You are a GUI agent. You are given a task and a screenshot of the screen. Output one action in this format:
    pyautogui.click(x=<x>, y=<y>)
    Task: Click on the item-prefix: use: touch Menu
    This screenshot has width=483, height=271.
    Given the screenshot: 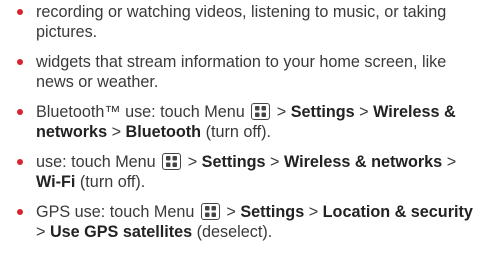 What is the action you would take?
    pyautogui.click(x=96, y=162)
    